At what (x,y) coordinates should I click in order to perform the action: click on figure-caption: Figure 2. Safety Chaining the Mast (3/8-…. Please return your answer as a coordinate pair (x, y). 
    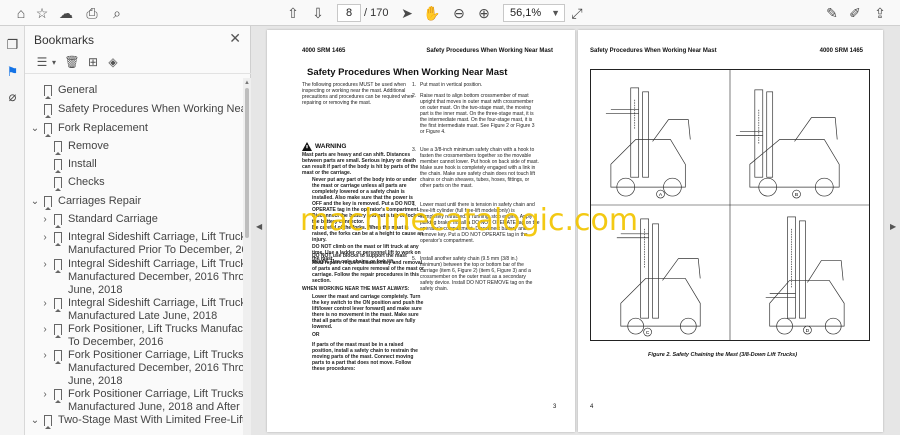
    Looking at the image, I should click on (723, 355).